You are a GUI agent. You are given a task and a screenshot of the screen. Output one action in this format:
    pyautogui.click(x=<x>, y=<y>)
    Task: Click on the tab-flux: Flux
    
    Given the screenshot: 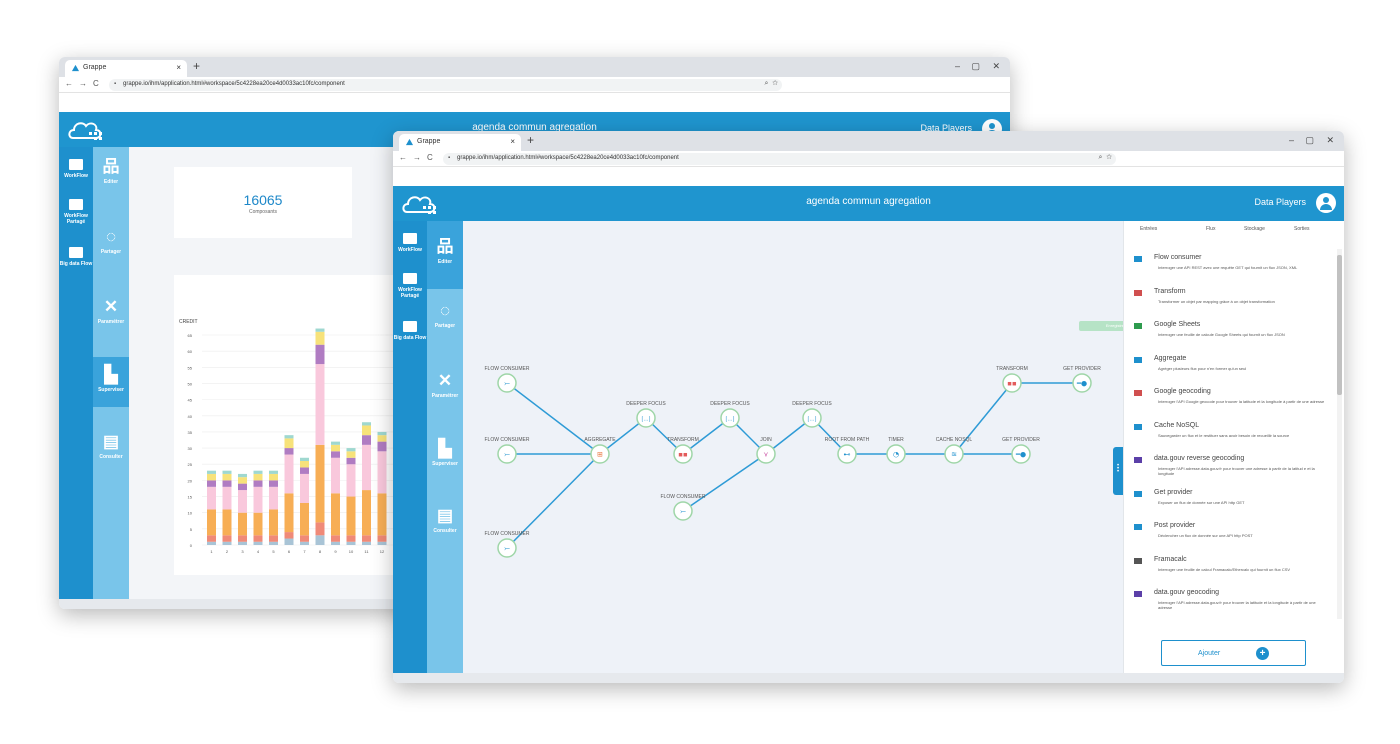 What is the action you would take?
    pyautogui.click(x=1210, y=229)
    